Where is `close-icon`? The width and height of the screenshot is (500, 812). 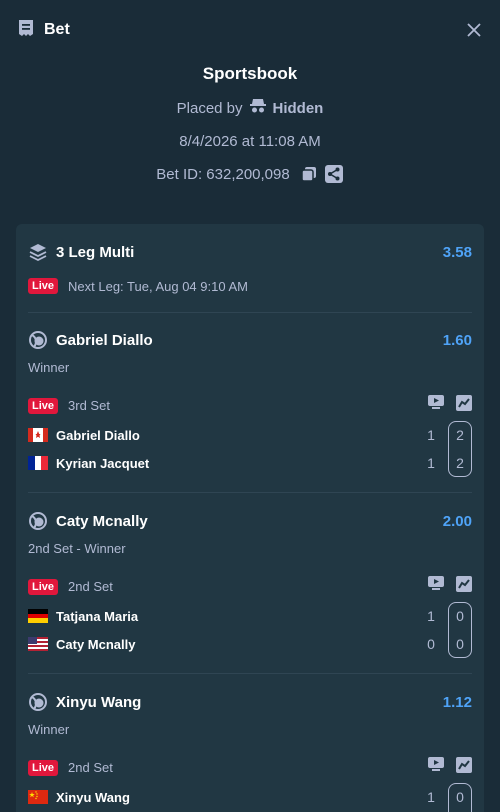
close-icon is located at coordinates (474, 30).